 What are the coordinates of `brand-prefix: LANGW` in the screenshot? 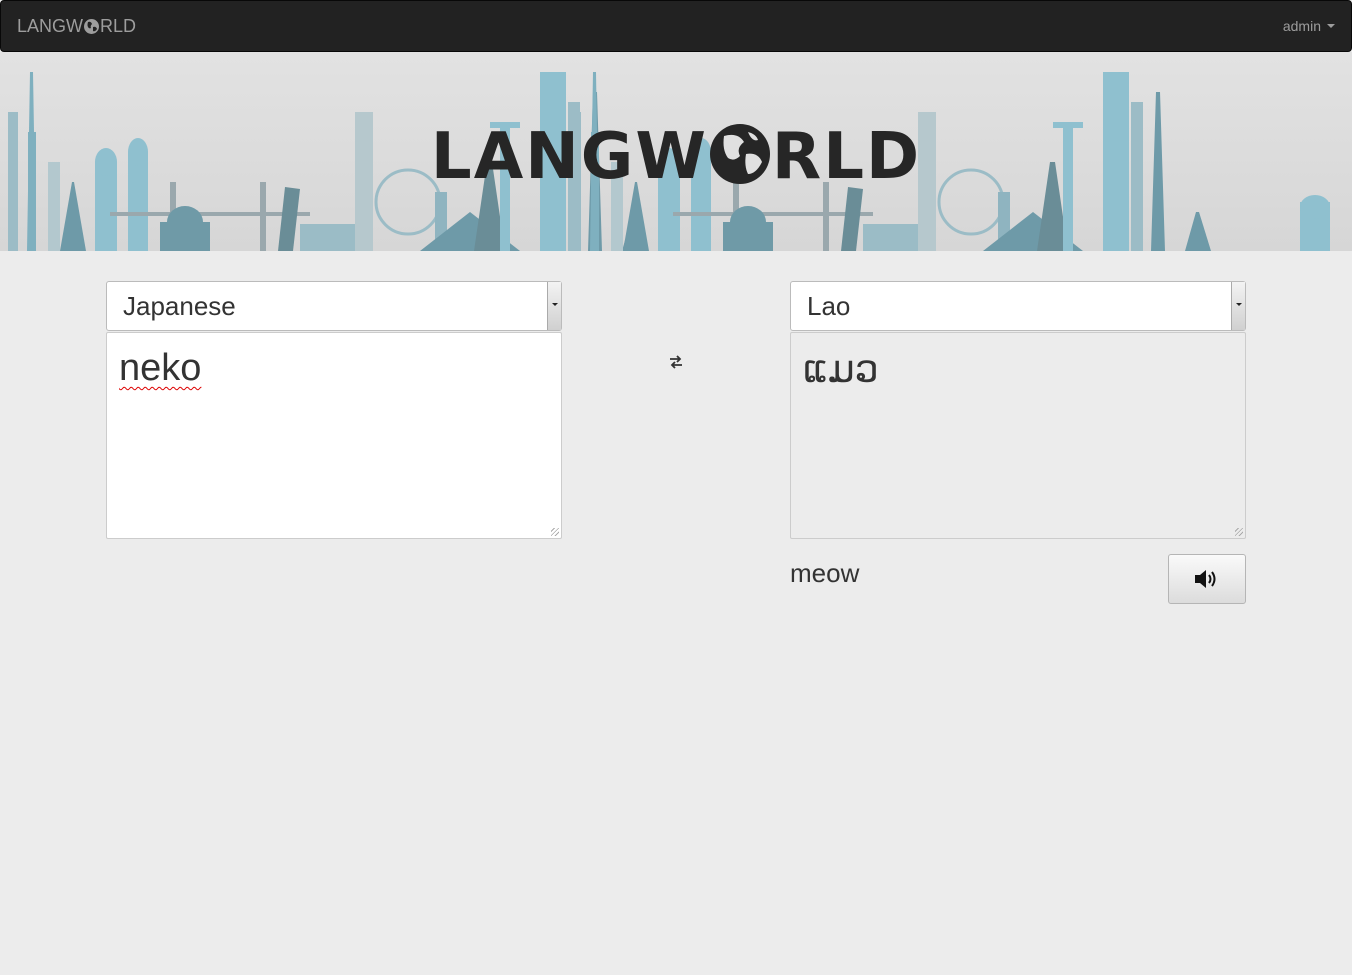 It's located at (50, 26).